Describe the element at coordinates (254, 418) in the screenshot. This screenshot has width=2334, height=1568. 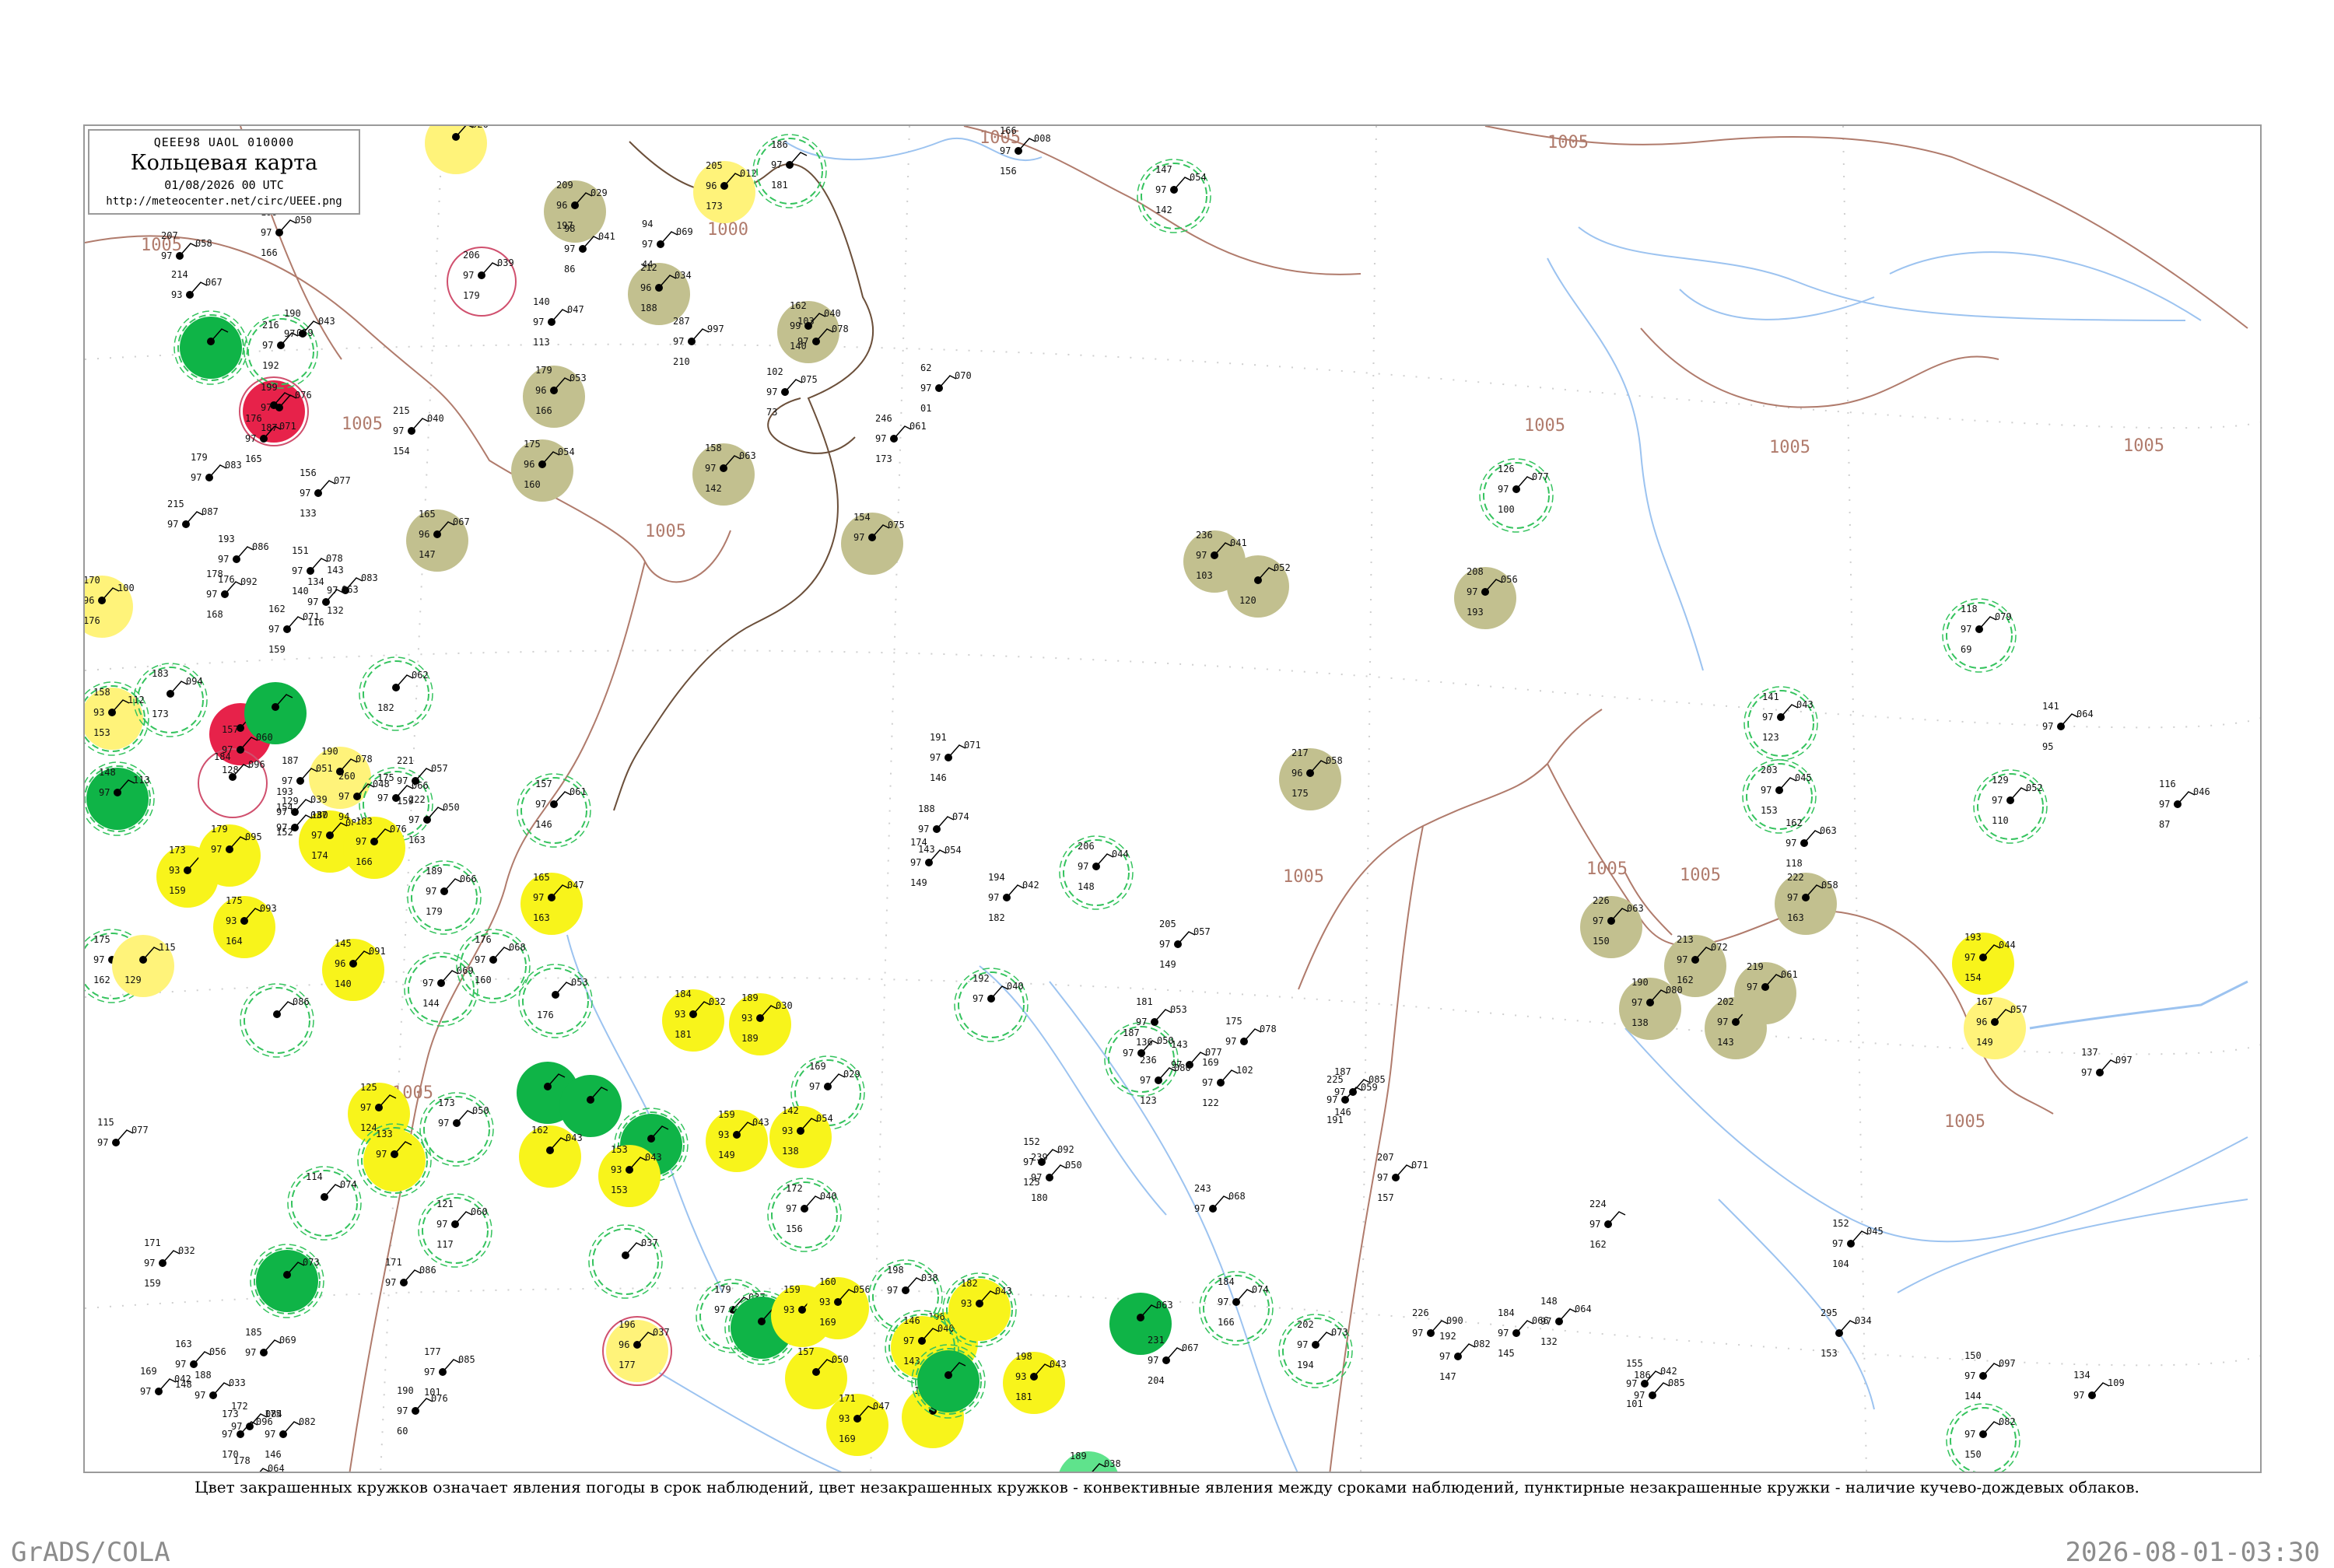
I see `plain-station-temperature: 176` at that location.